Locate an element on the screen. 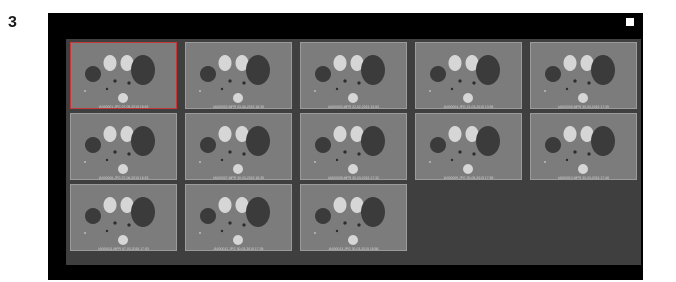 Image resolution: width=676 pixels, height=282 pixels. thumbnail-caption: IA000006.JPG 07-06-2015 16:53 is located at coordinates (123, 178).